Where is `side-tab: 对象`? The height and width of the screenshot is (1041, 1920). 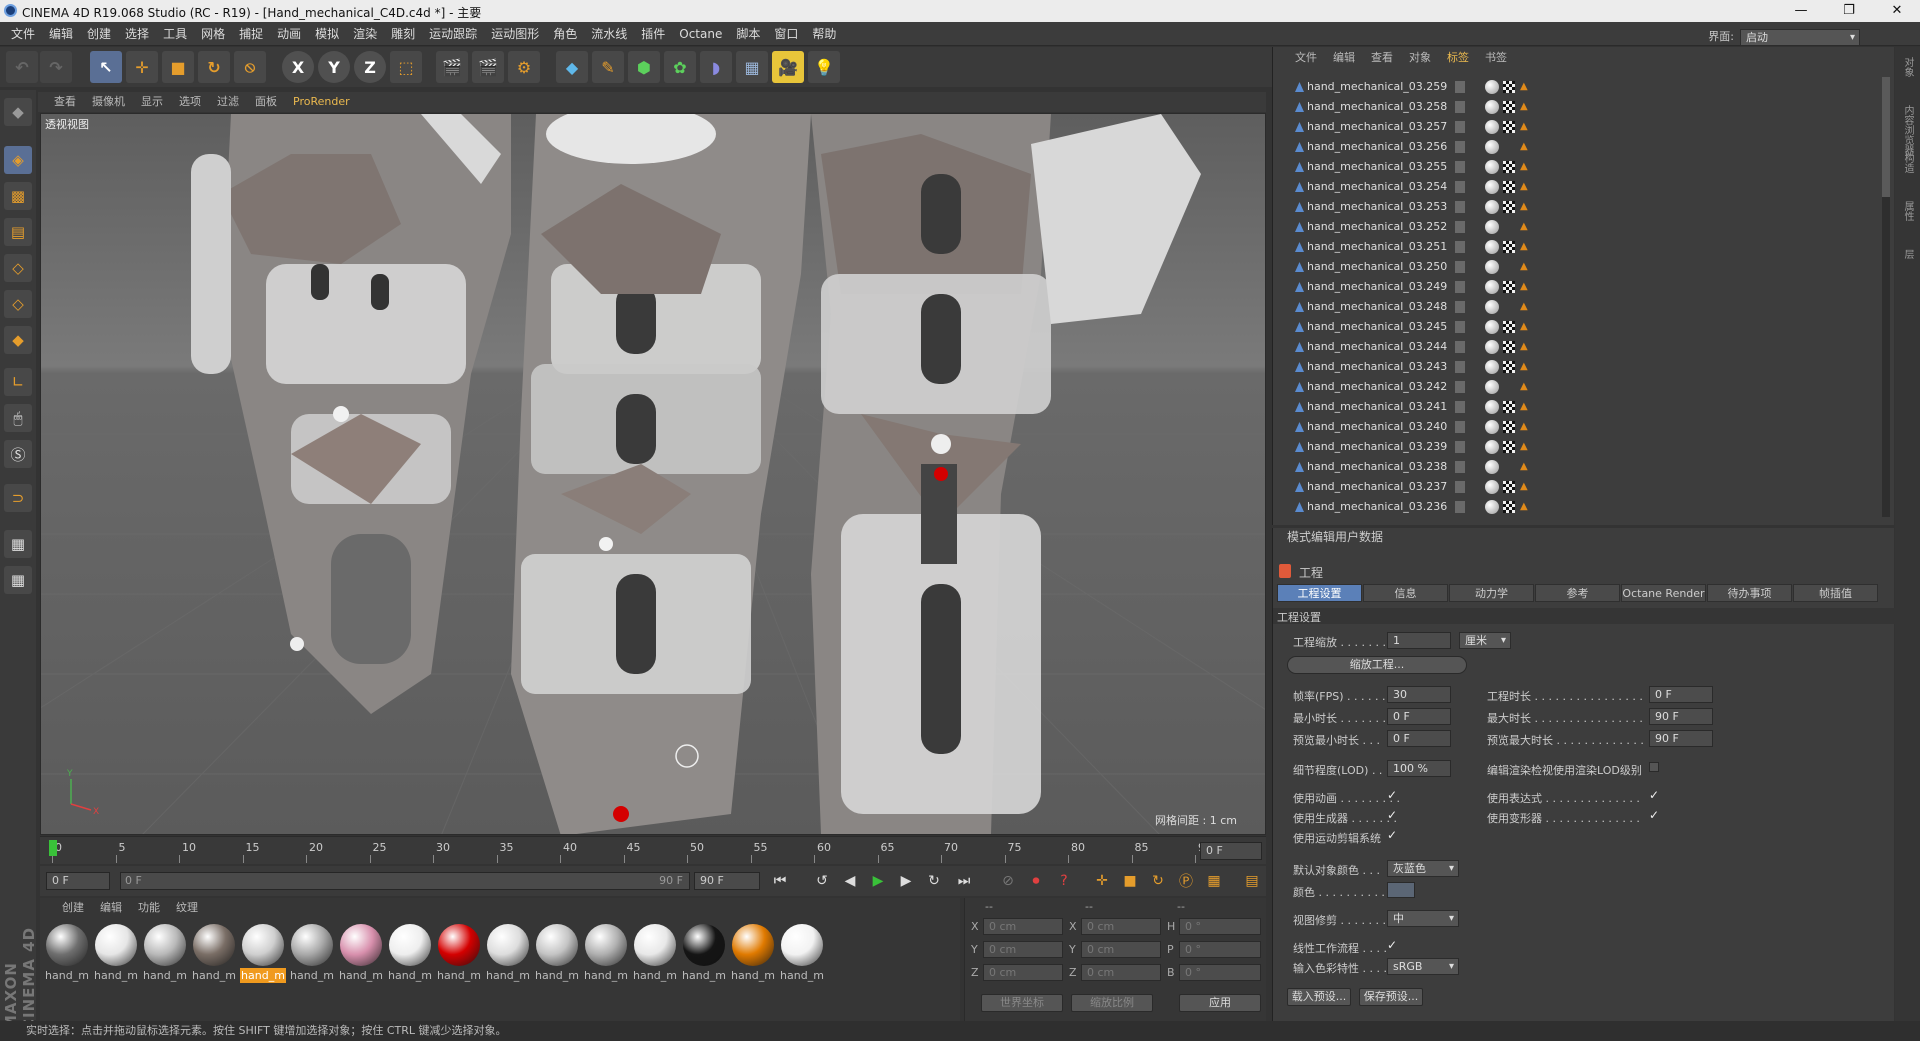
side-tab: 对象 is located at coordinates (1907, 67).